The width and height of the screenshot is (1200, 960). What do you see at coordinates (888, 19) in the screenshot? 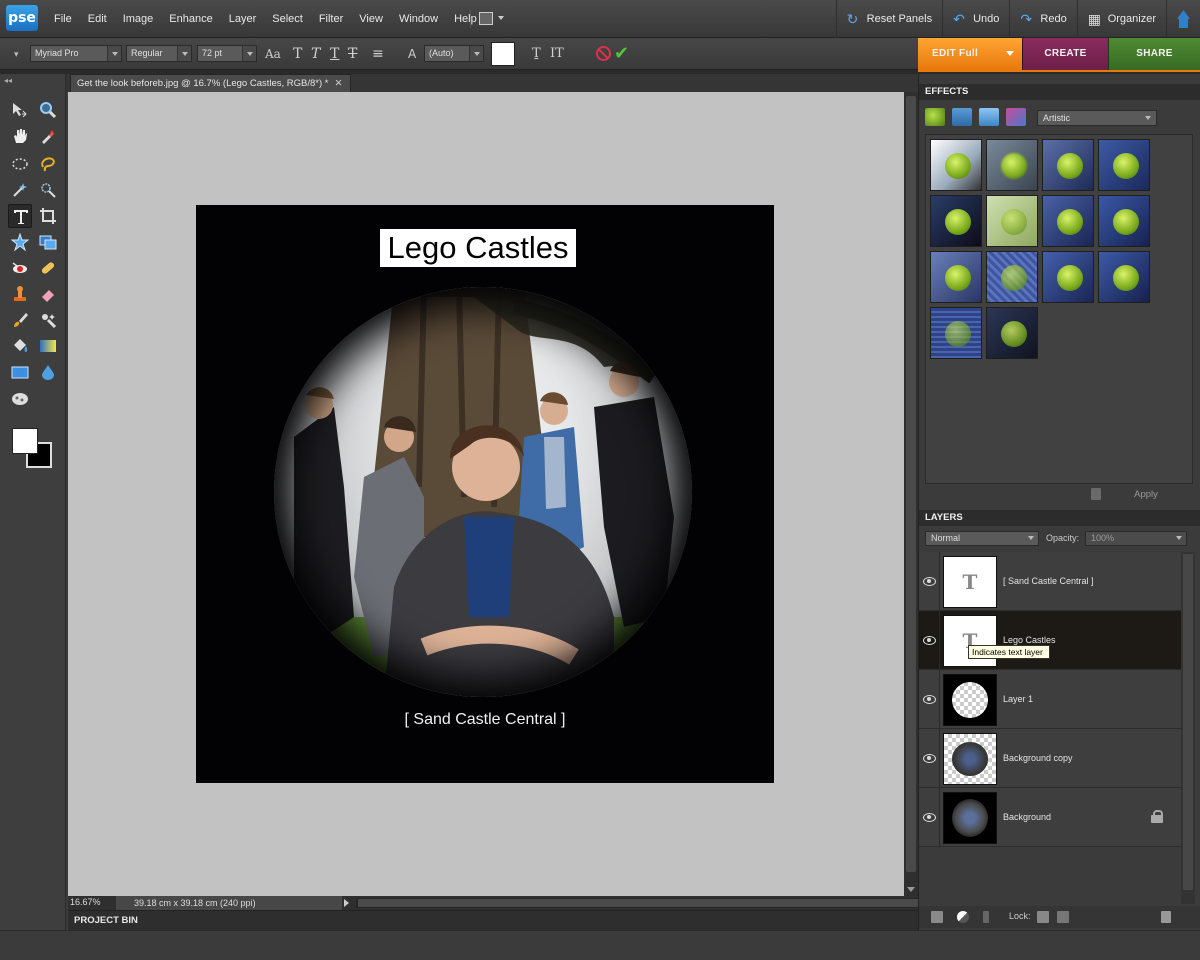
I see `reset-panels-button: ↻ Reset Panels` at bounding box center [888, 19].